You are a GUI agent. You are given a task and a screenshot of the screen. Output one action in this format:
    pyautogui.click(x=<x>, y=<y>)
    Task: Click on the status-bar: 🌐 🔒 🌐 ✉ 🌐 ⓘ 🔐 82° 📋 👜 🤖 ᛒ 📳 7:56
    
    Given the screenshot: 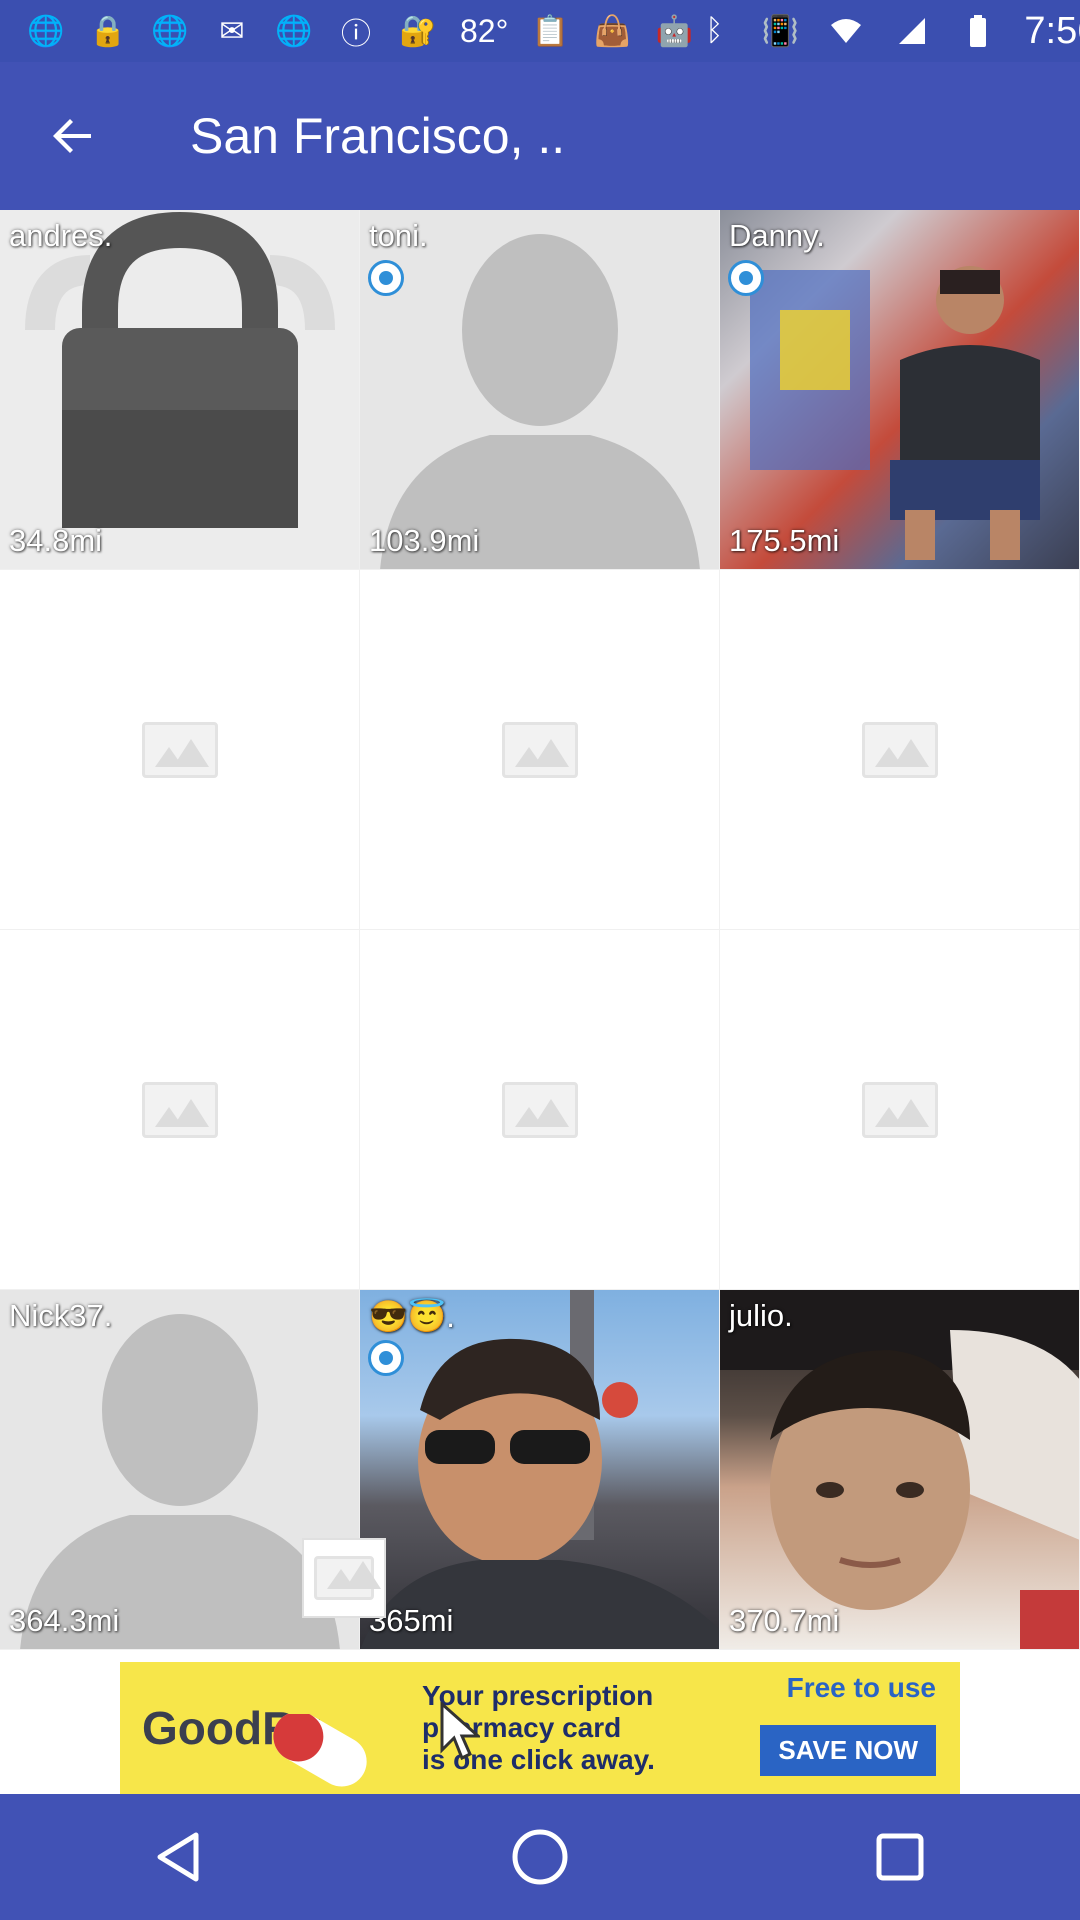 What is the action you would take?
    pyautogui.click(x=540, y=31)
    